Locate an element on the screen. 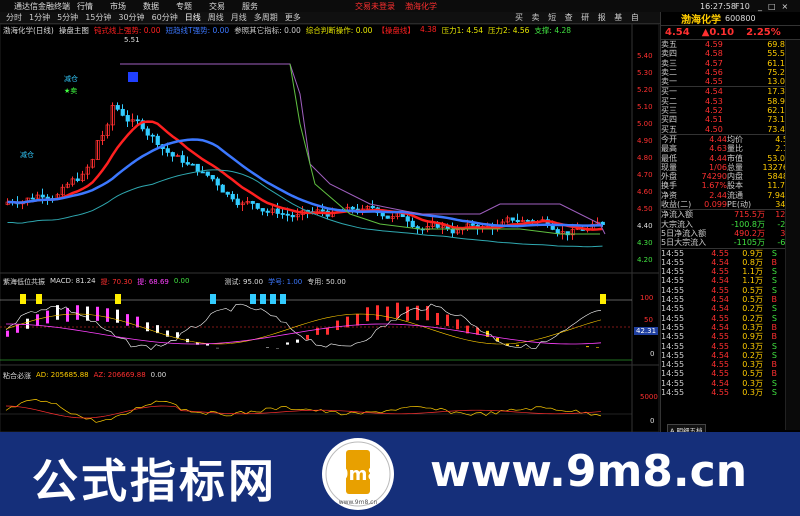 This screenshot has height=516, width=800. tick-row: 14:554.550.2万S1 is located at coordinates (730, 318).